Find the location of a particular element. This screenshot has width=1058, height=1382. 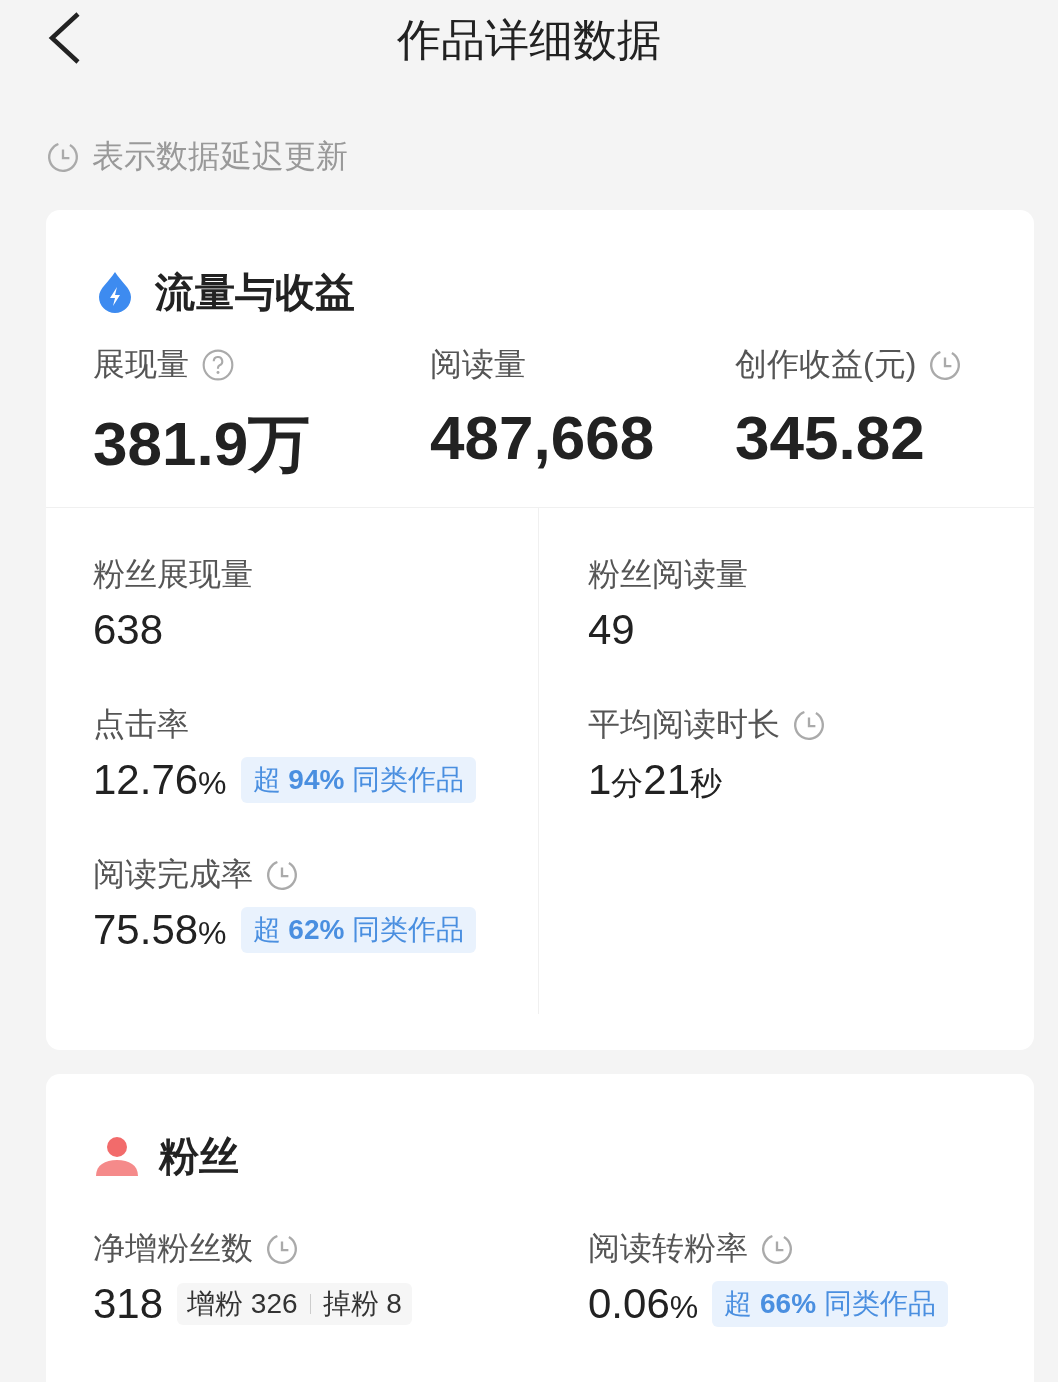

metric-label: 阅读量 is located at coordinates (478, 364).